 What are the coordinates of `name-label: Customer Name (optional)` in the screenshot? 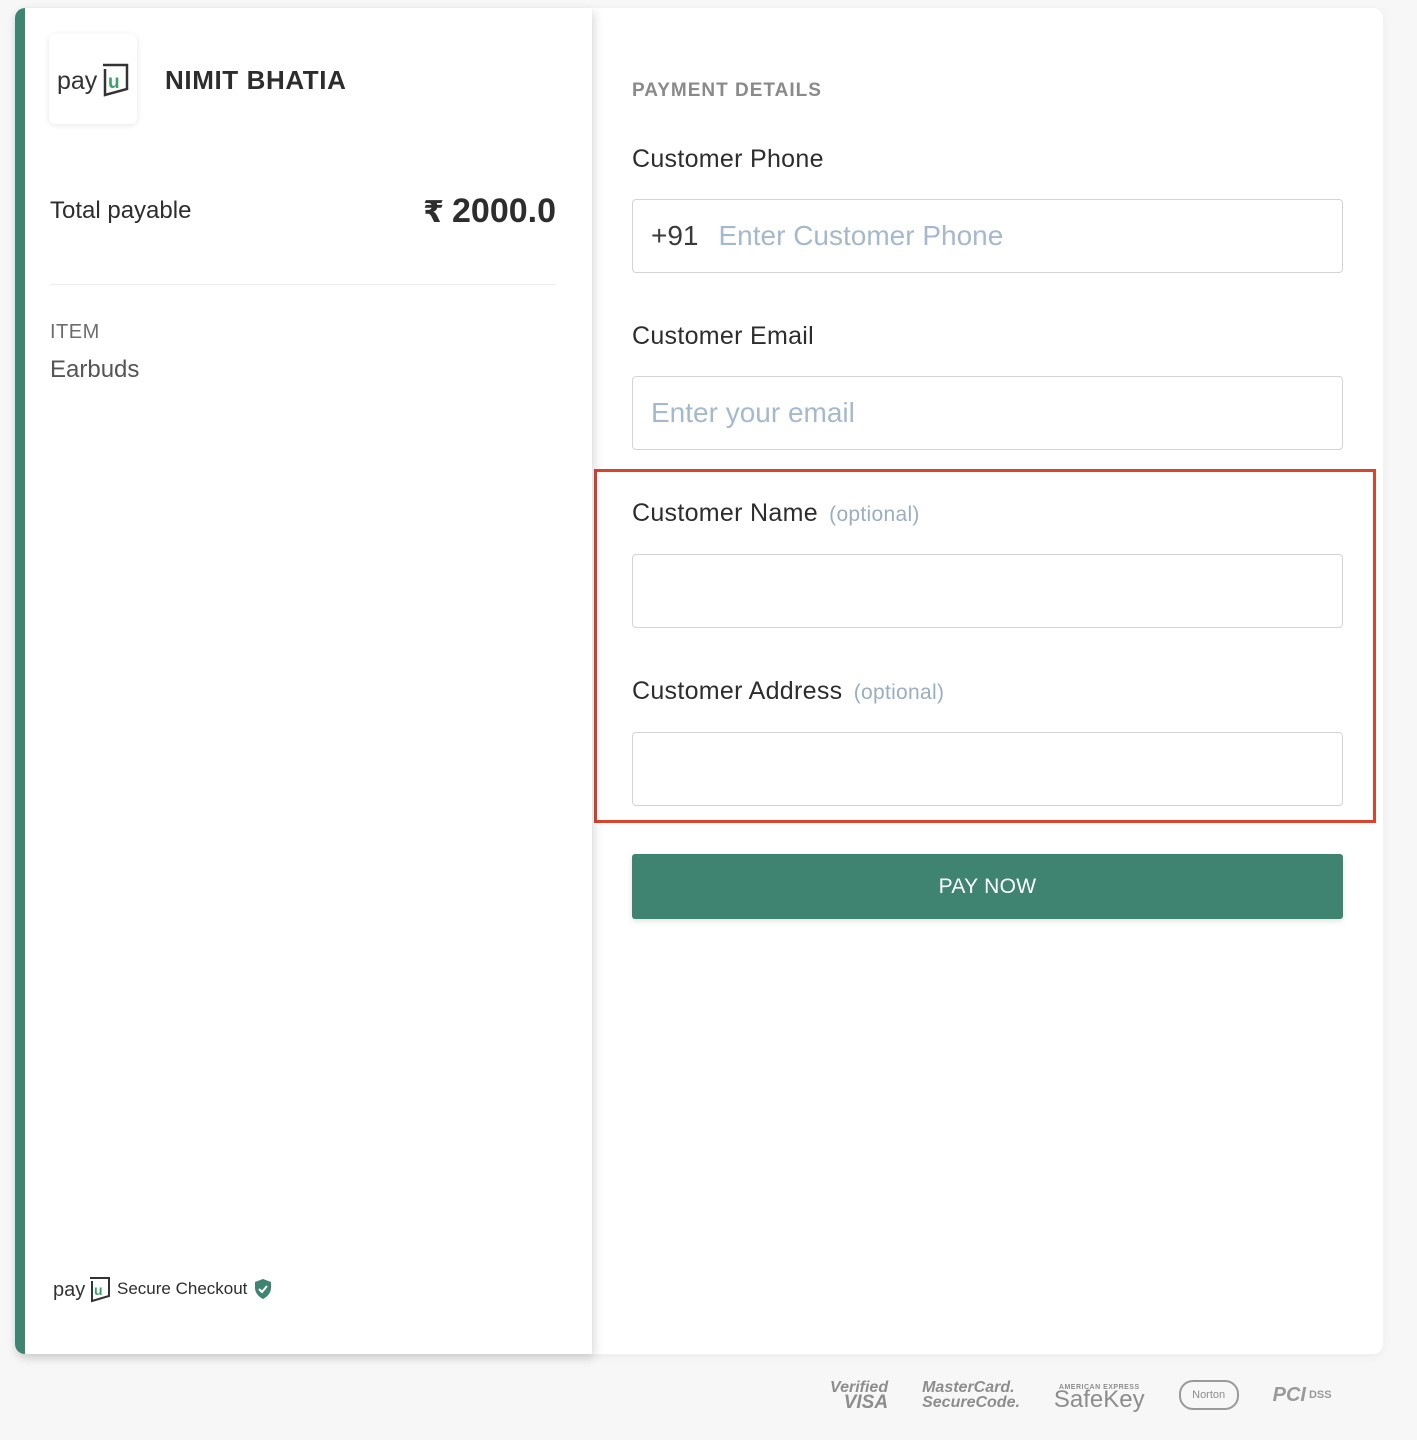 It's located at (776, 513).